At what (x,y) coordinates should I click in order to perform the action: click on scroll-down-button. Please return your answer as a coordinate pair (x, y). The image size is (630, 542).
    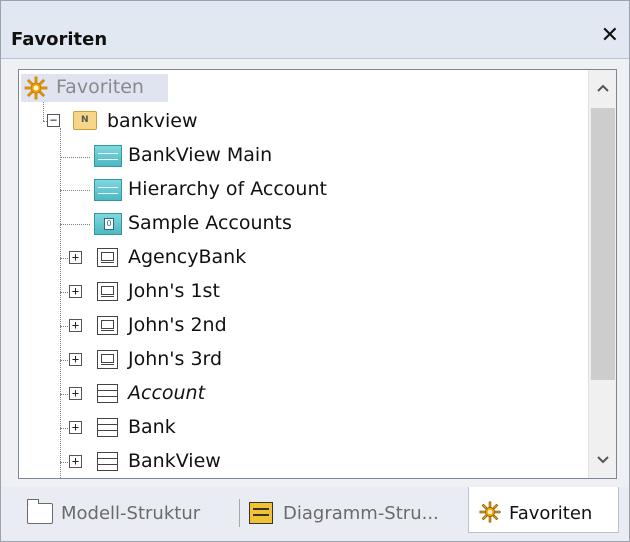
    Looking at the image, I should click on (602, 460).